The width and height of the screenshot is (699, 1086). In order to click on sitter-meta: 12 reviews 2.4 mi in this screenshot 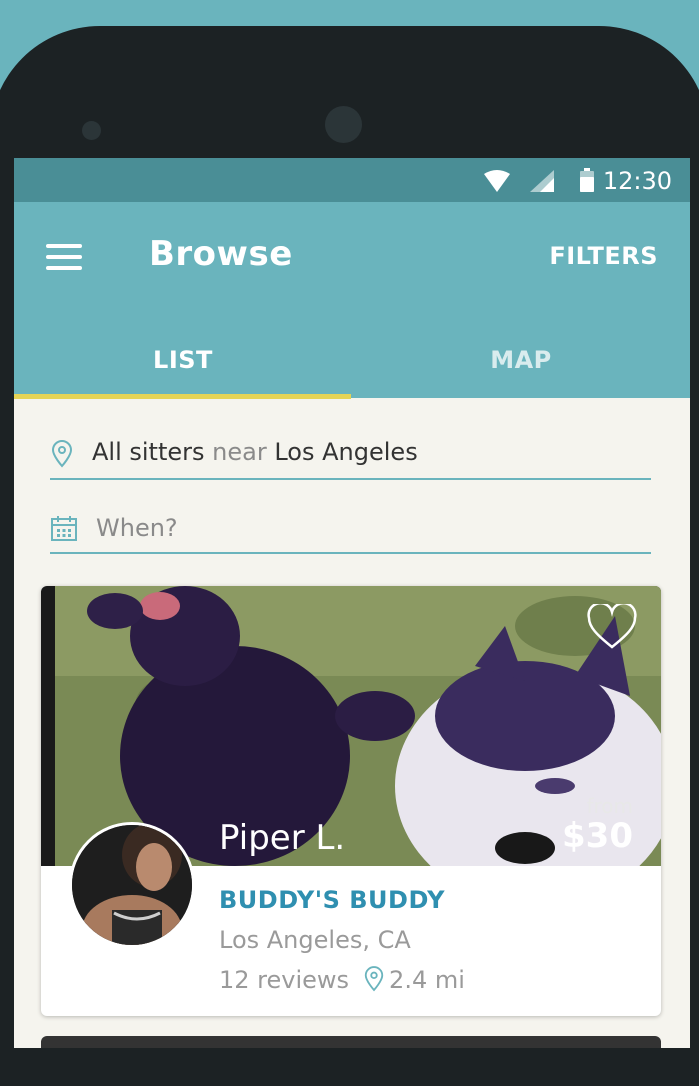, I will do `click(342, 980)`.